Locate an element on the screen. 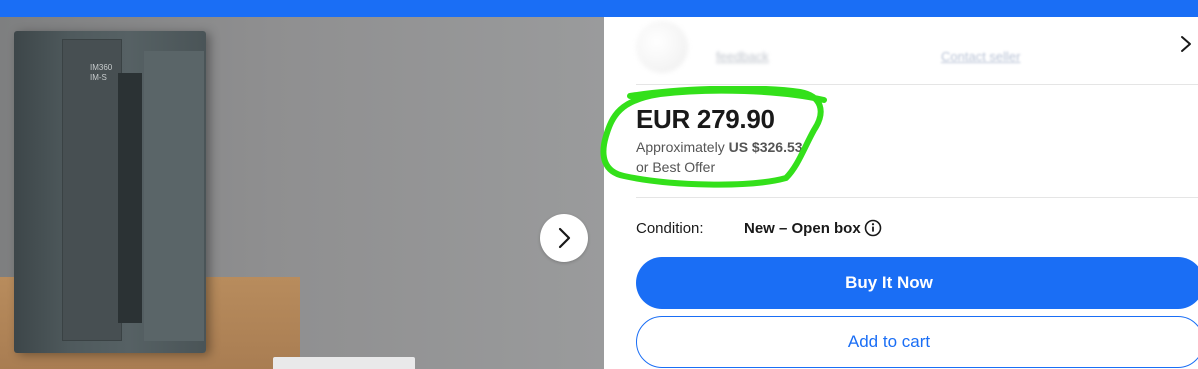  paper-strip is located at coordinates (344, 363).